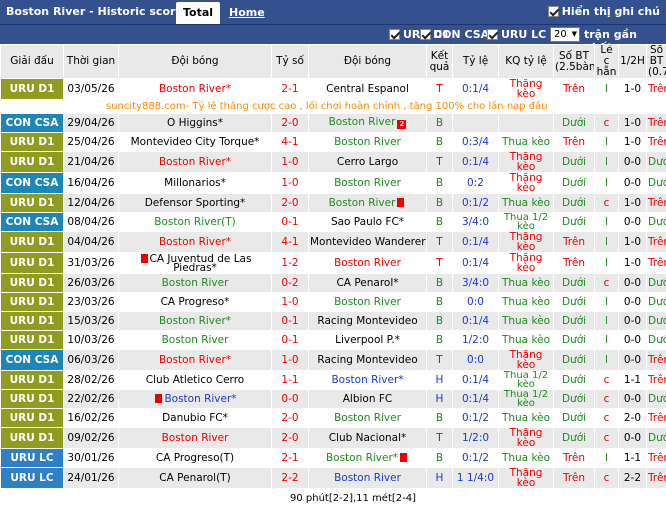 The height and width of the screenshot is (505, 666). Describe the element at coordinates (32, 458) in the screenshot. I see `league-cell: URU LC` at that location.